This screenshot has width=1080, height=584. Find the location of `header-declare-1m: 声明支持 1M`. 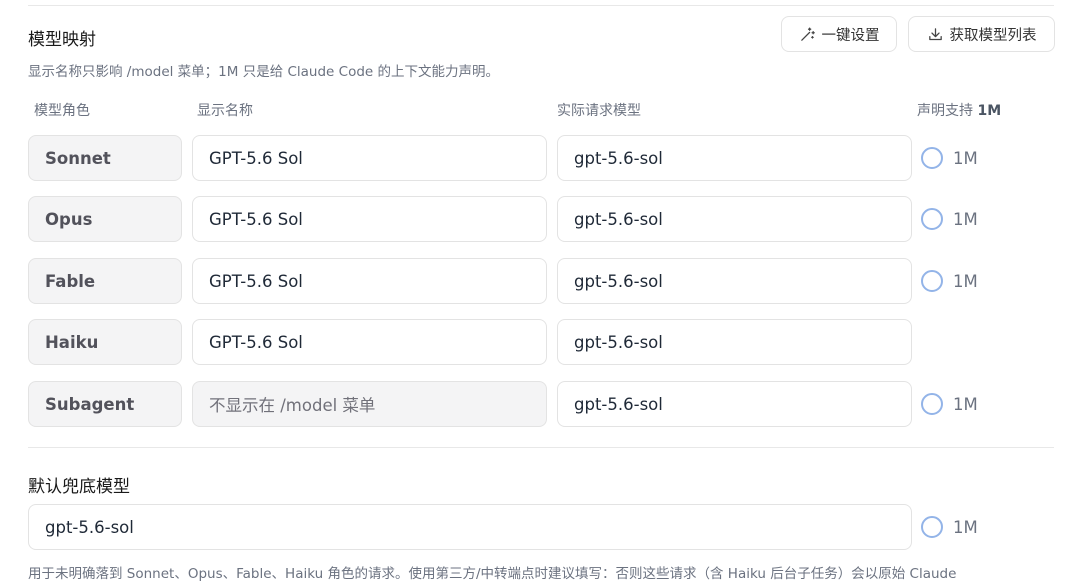

header-declare-1m: 声明支持 1M is located at coordinates (959, 110).